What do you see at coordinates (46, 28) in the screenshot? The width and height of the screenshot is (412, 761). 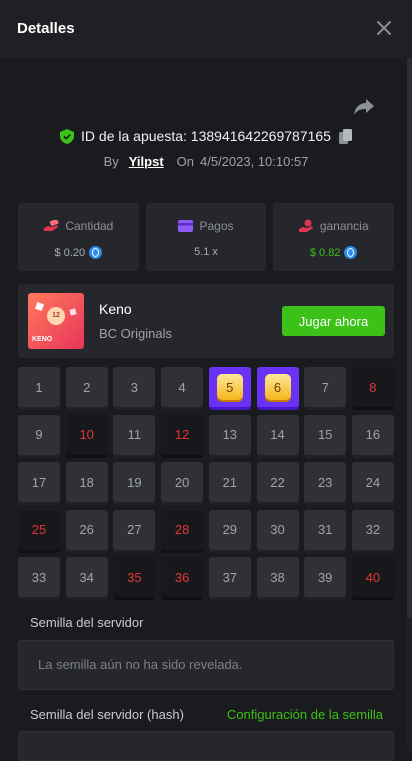 I see `modal-title: Detalles` at bounding box center [46, 28].